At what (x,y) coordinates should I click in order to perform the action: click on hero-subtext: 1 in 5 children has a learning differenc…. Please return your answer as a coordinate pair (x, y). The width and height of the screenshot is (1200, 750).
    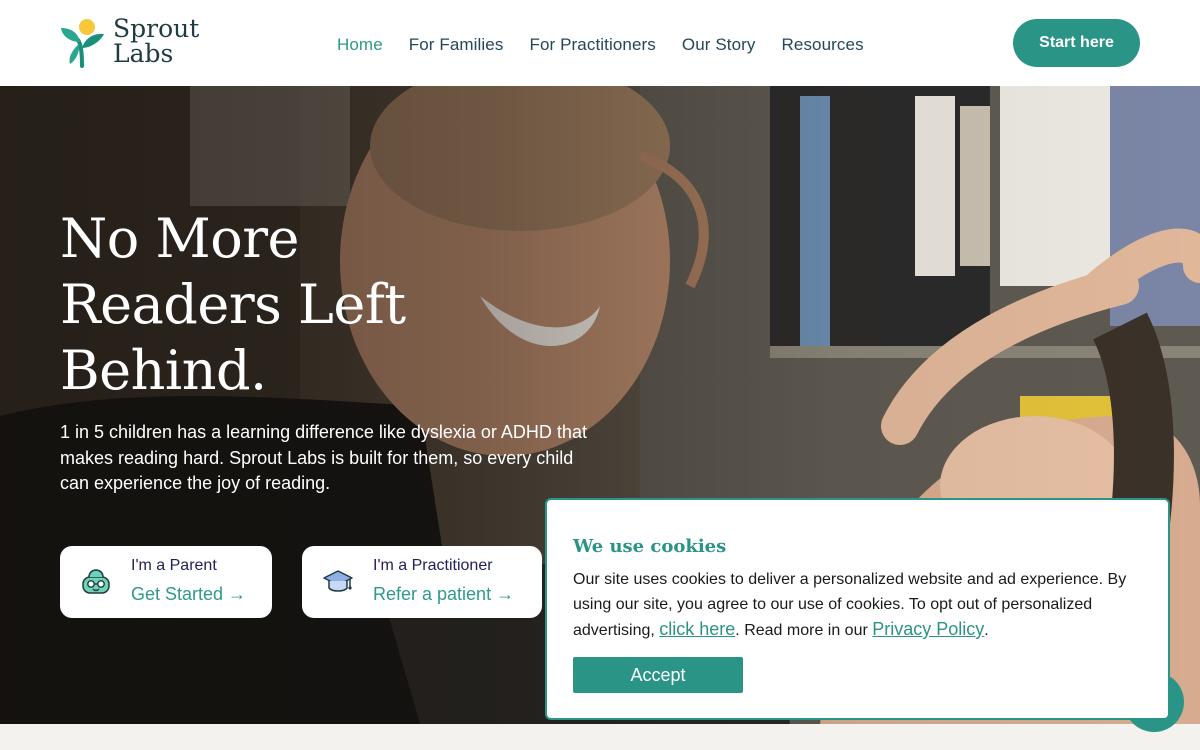
    Looking at the image, I should click on (323, 457).